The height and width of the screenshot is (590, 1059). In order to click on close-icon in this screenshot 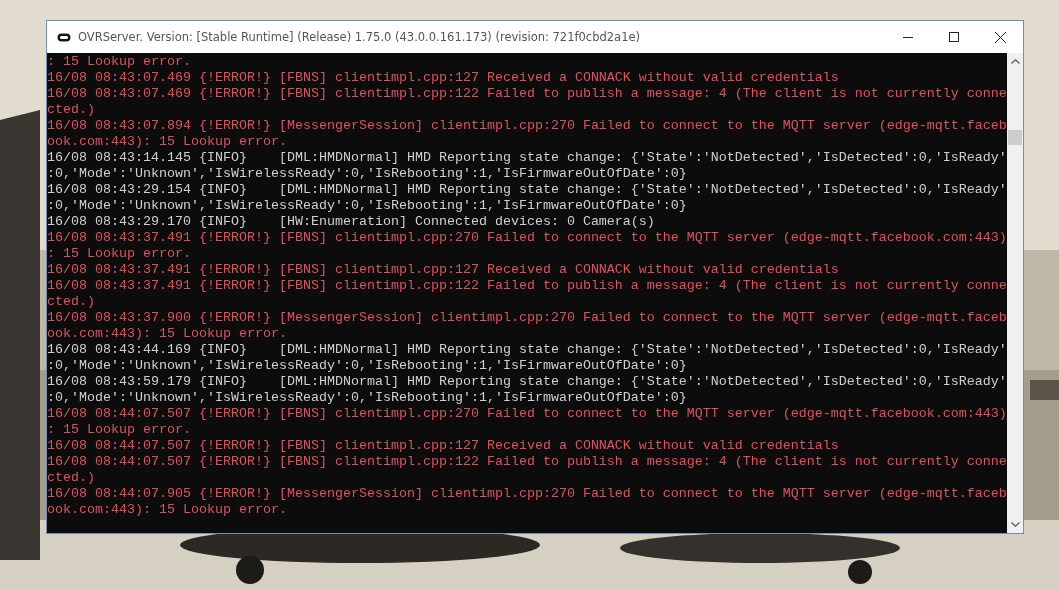, I will do `click(1000, 37)`.